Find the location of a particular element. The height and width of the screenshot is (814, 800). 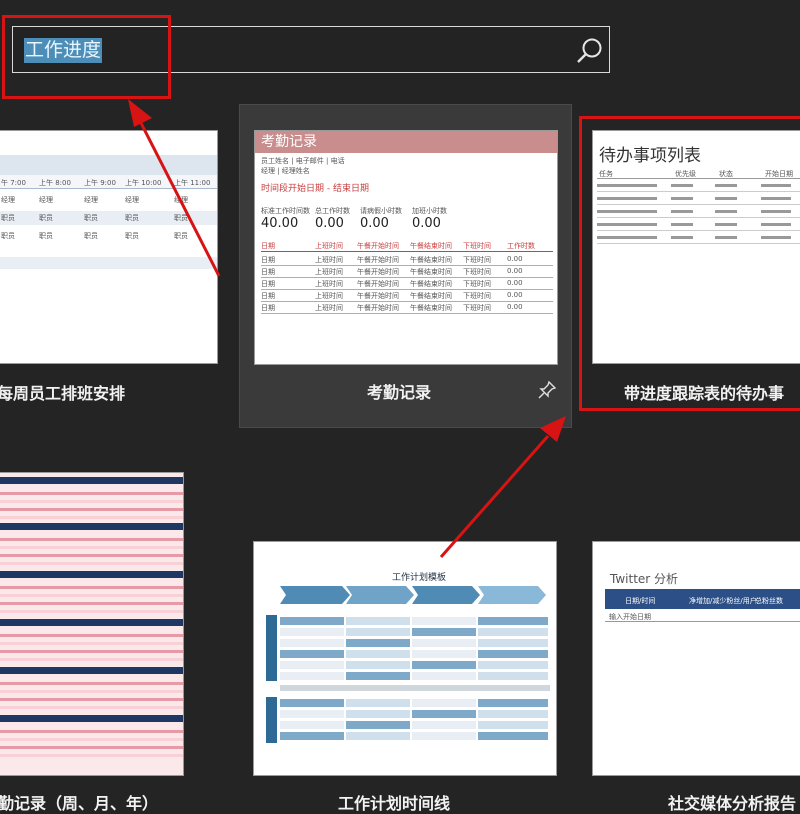

stat-value: 40.00 is located at coordinates (280, 223).